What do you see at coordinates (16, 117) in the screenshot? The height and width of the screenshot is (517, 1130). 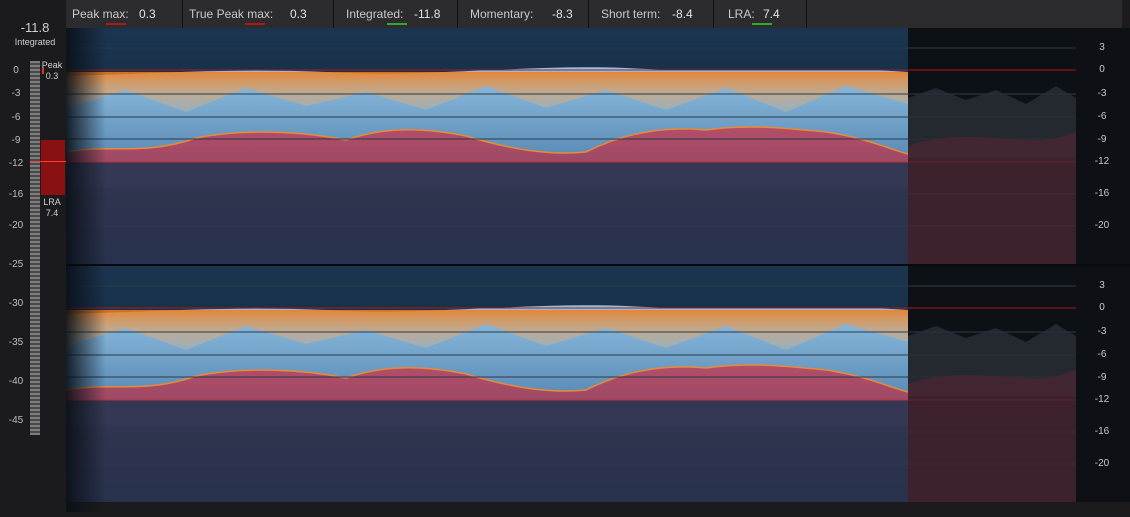 I see `meter-scale-label: -6` at bounding box center [16, 117].